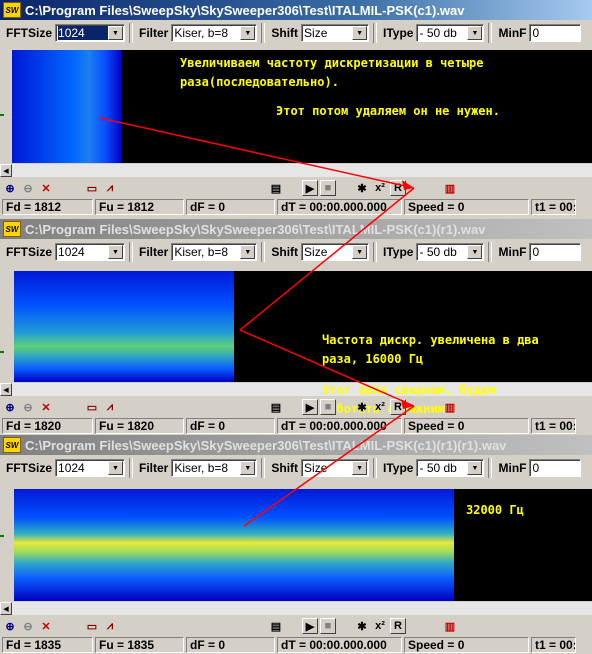  What do you see at coordinates (2, 115) in the screenshot?
I see `level-marker` at bounding box center [2, 115].